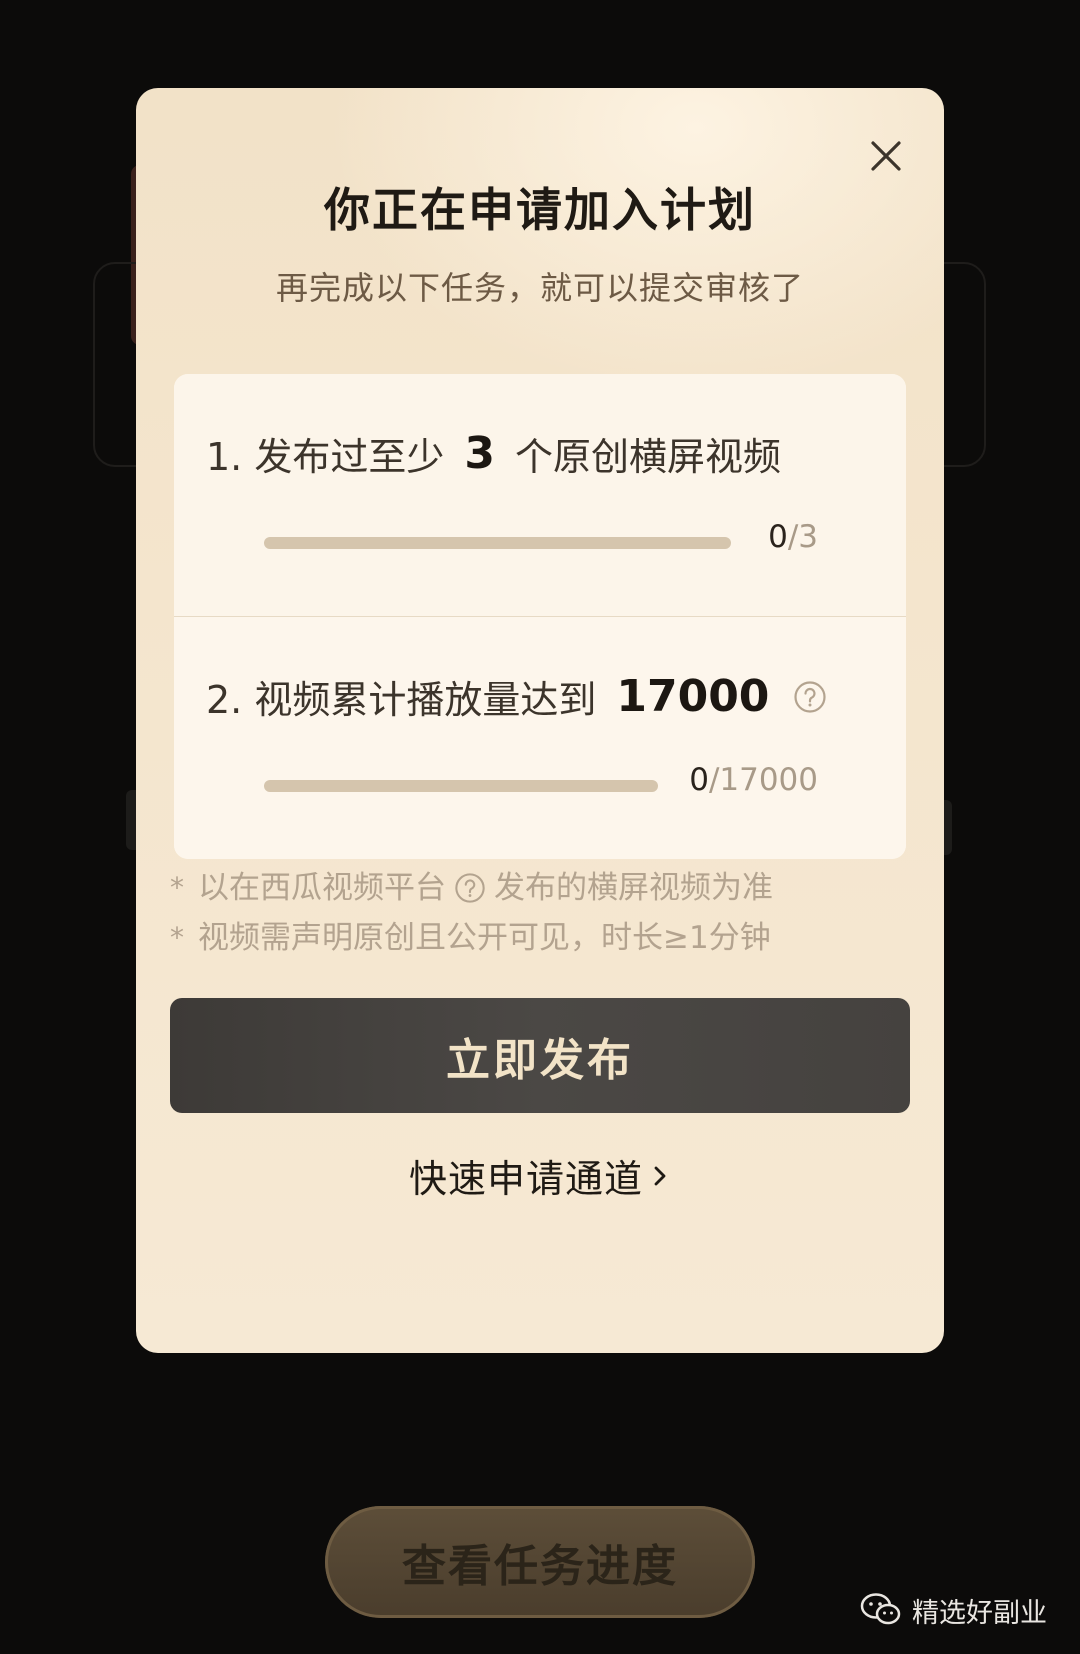 The height and width of the screenshot is (1654, 1080). What do you see at coordinates (401, 700) in the screenshot?
I see `task-prefix: 2. 视频累计播放量达到` at bounding box center [401, 700].